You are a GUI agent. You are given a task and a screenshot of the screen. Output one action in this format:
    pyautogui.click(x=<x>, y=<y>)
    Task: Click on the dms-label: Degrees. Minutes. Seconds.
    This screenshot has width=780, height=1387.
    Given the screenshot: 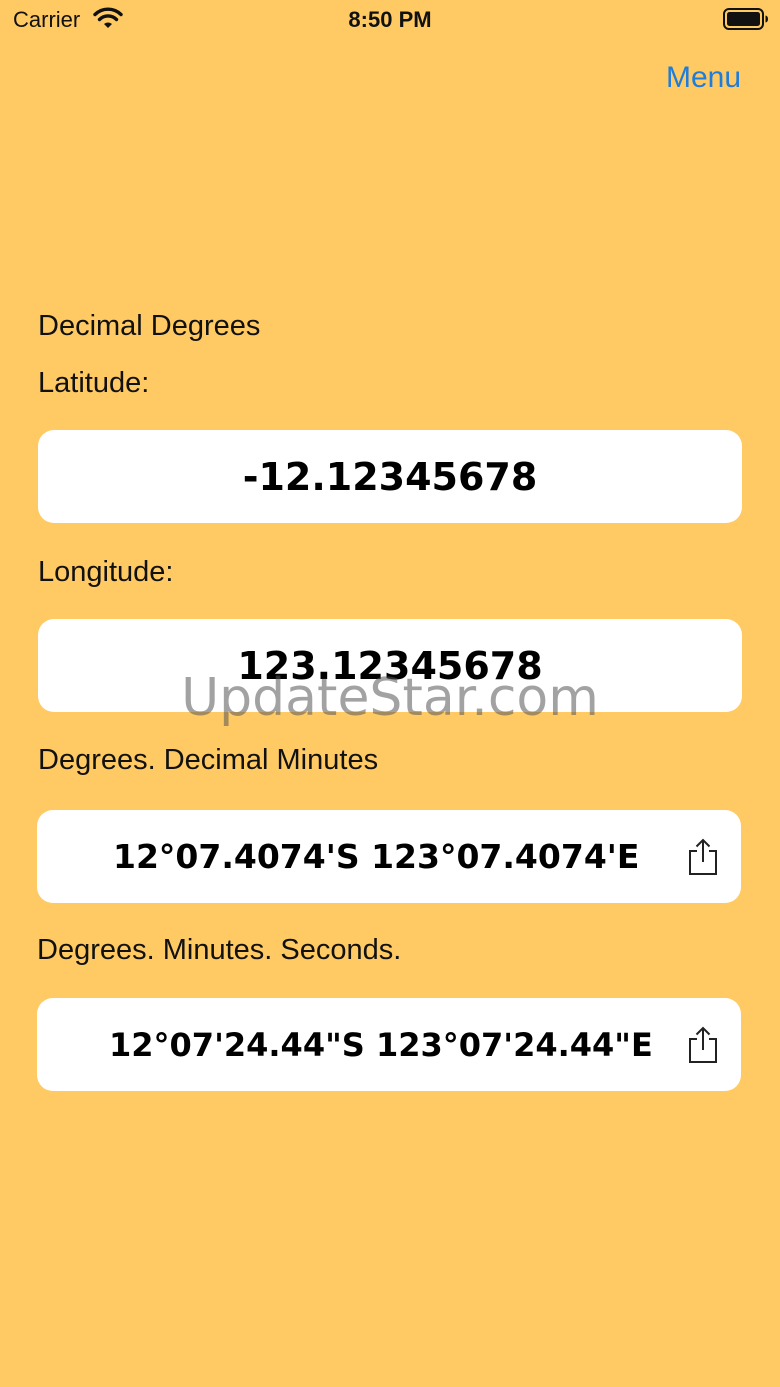 What is the action you would take?
    pyautogui.click(x=219, y=950)
    